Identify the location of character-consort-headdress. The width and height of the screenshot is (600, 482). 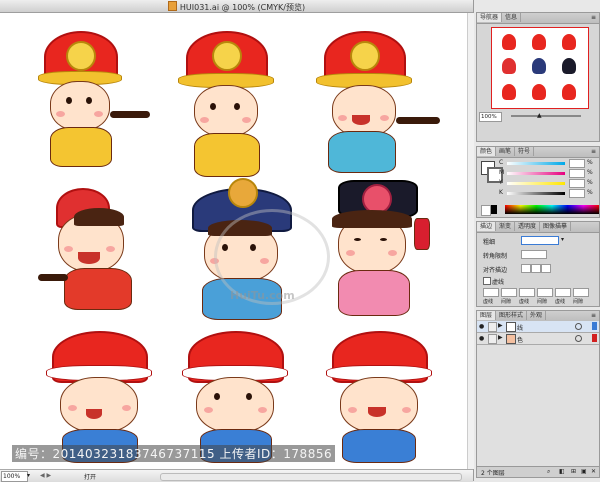
(383, 250).